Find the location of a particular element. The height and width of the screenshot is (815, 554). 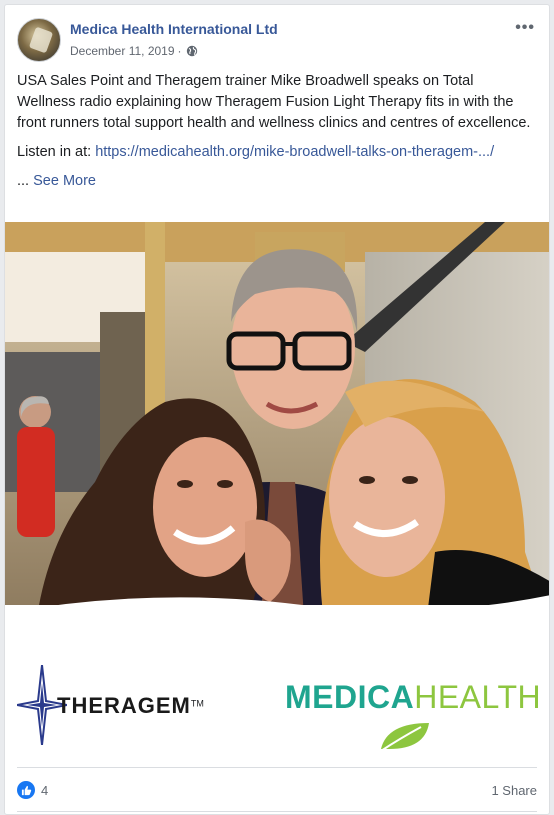

see-more-link: See More is located at coordinates (64, 181).